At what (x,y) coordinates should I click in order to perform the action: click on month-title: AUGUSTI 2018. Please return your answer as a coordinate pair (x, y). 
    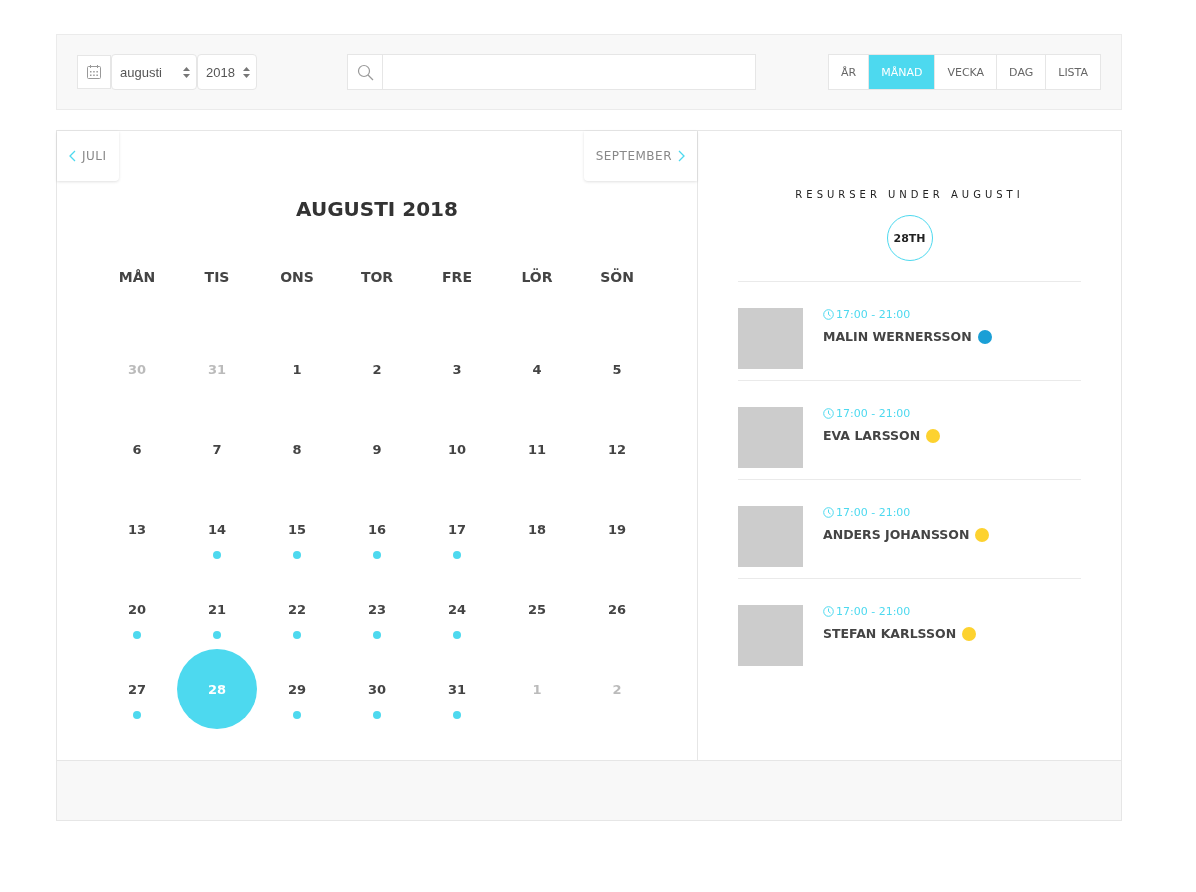
    Looking at the image, I should click on (377, 209).